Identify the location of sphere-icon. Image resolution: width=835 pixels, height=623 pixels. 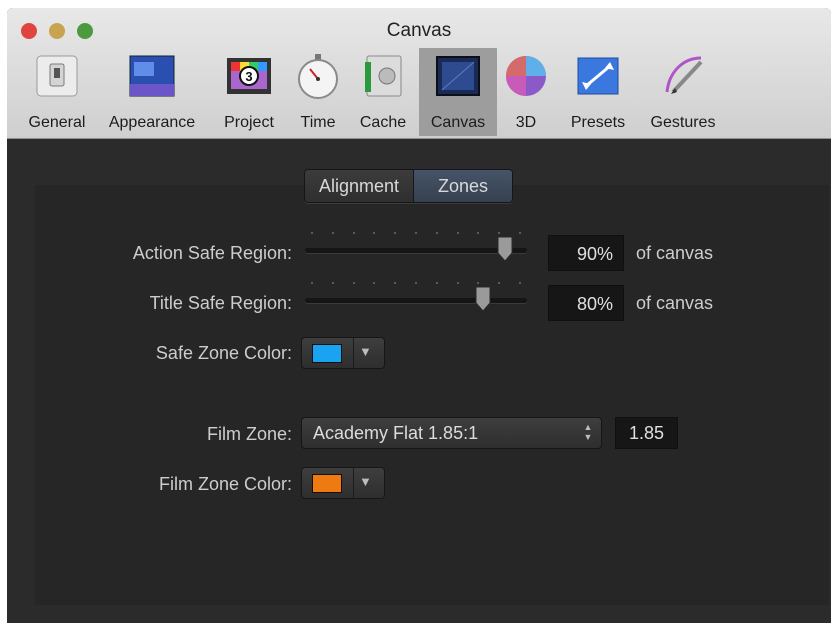
(526, 76).